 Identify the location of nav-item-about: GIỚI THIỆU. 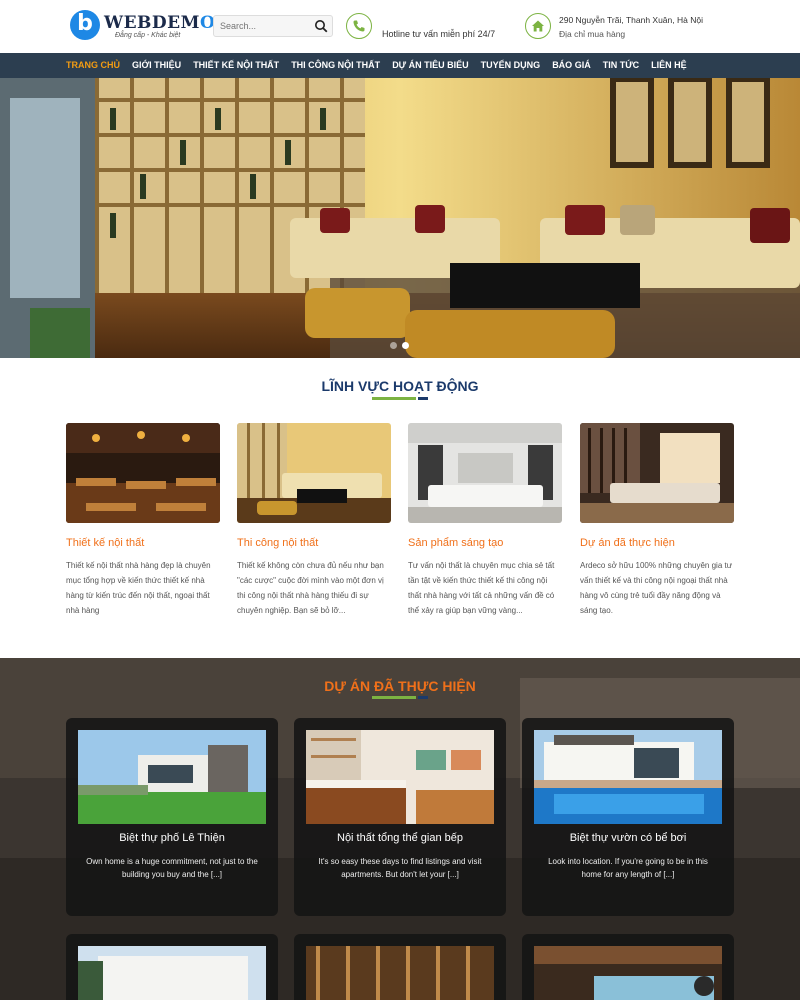
(156, 65).